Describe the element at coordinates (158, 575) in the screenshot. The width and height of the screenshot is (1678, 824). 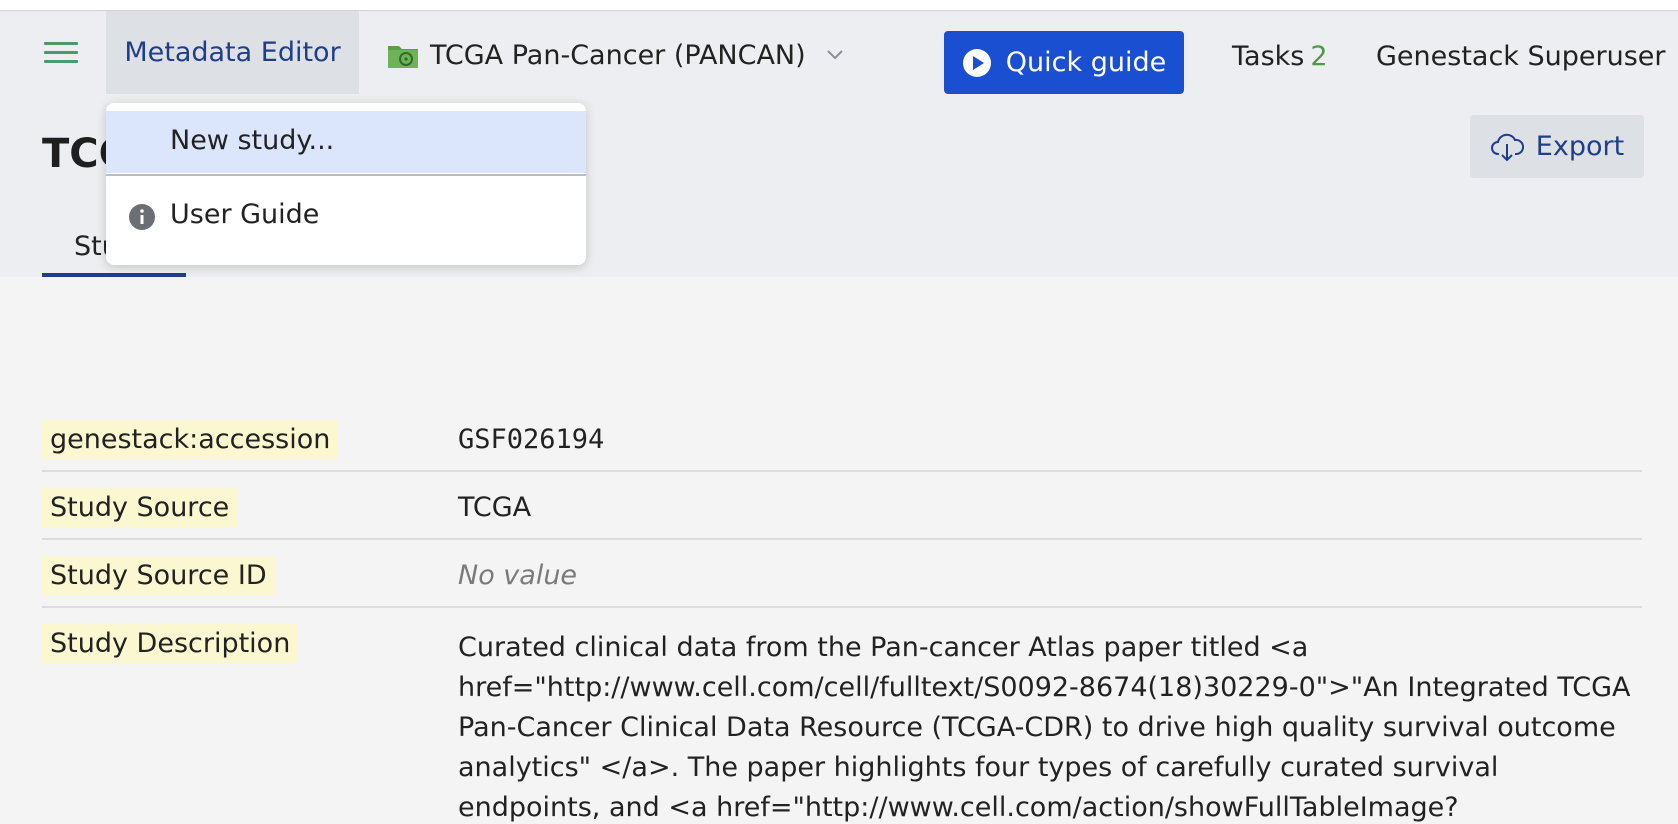
I see `field-key: Study Source ID` at that location.